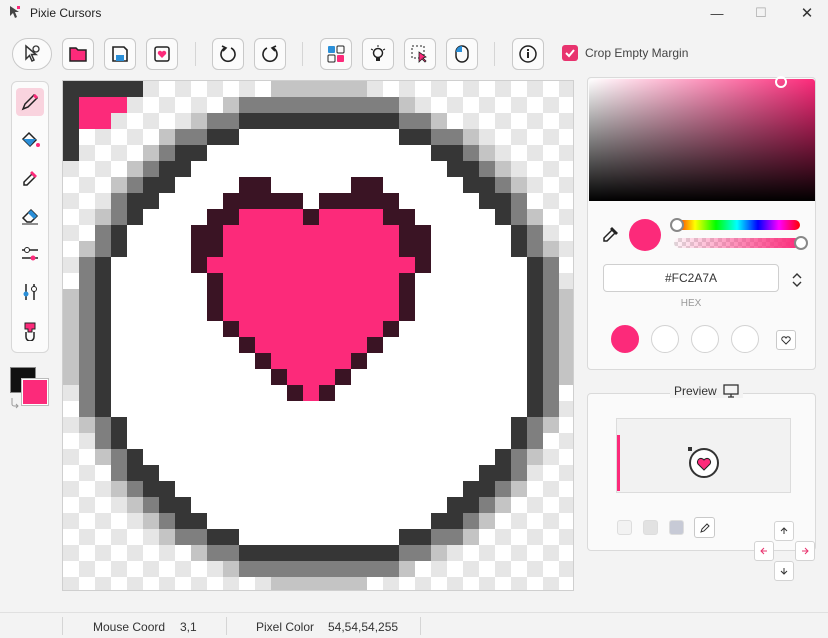  I want to click on arrow-up-icon, so click(784, 530).